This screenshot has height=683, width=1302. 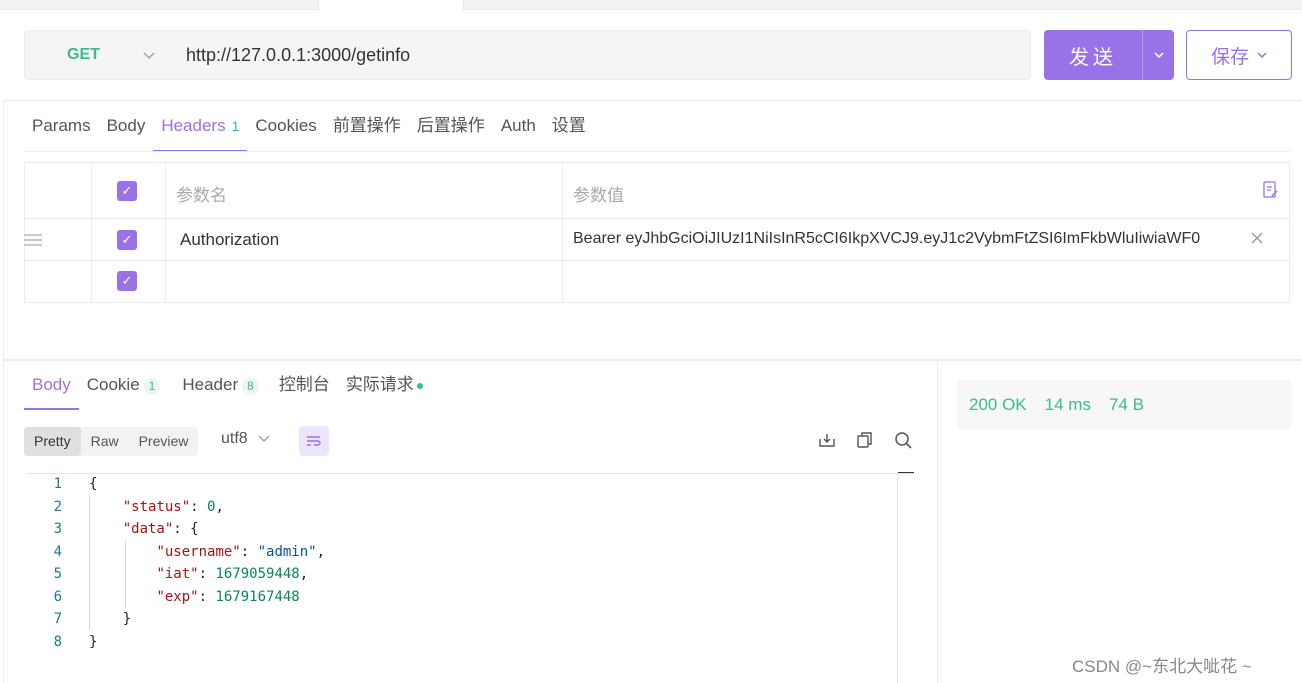 I want to click on line-number: 8, so click(x=57, y=642).